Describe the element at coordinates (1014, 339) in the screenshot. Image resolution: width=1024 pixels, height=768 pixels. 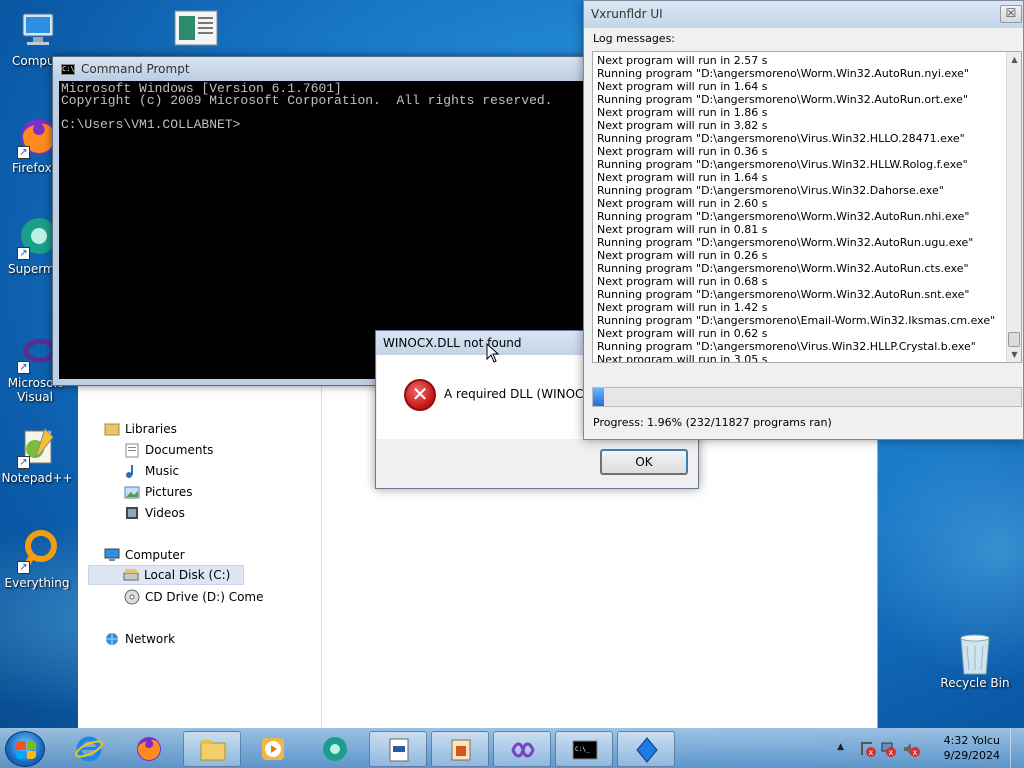
I see `scroll-thumb` at that location.